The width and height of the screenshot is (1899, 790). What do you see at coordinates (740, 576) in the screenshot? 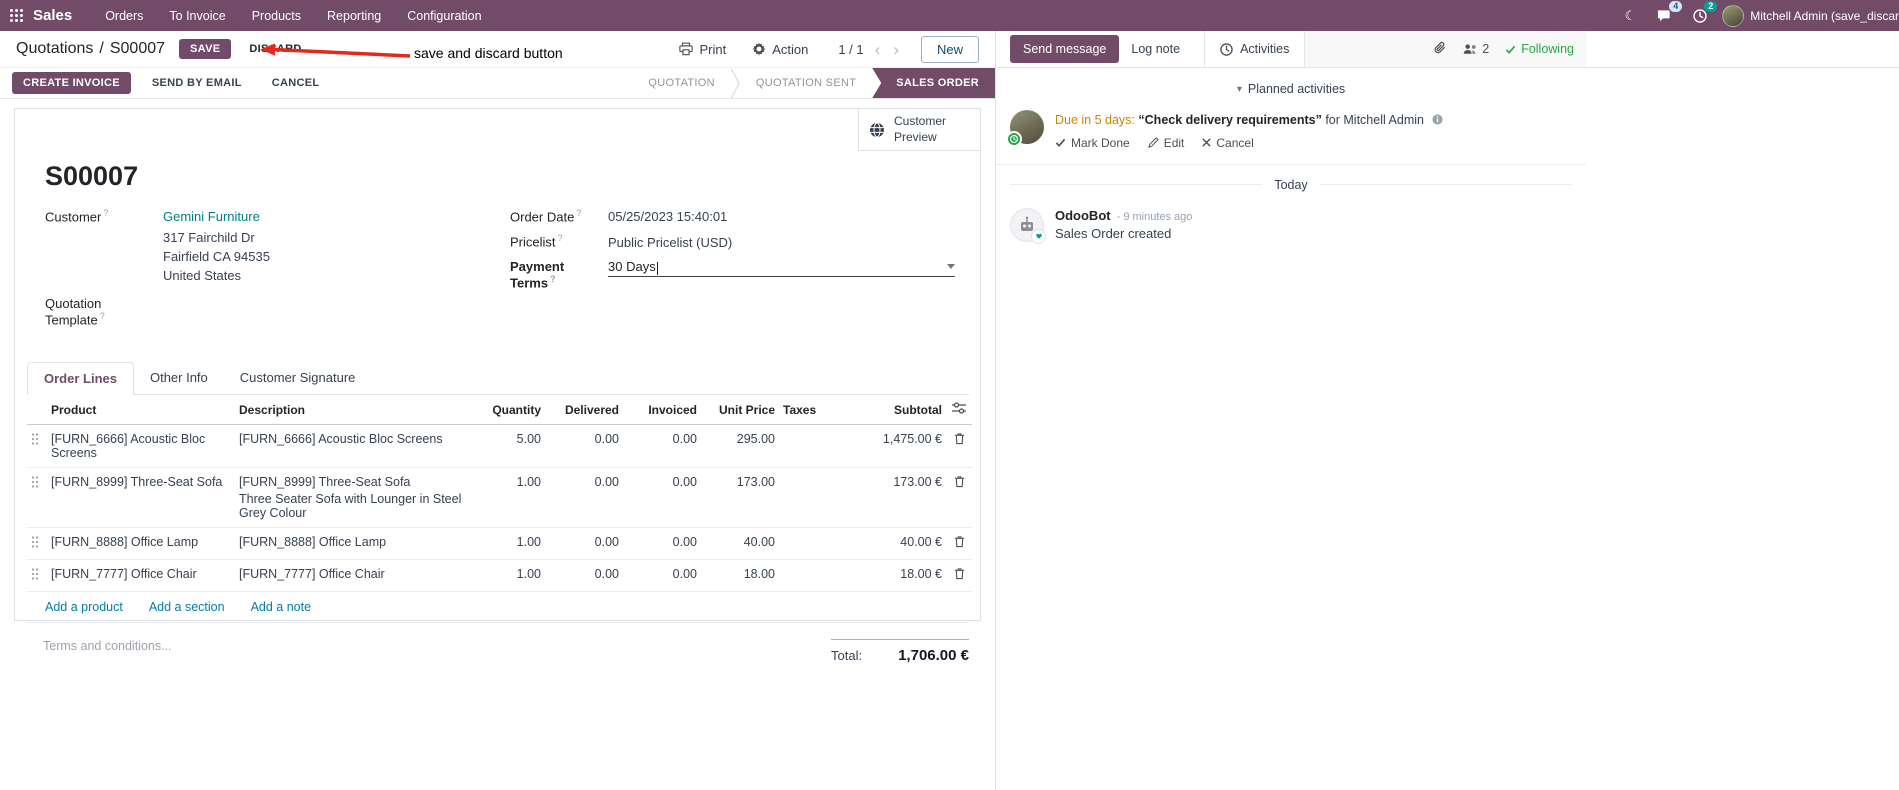
I see `cell-unit-price: 18.00` at bounding box center [740, 576].